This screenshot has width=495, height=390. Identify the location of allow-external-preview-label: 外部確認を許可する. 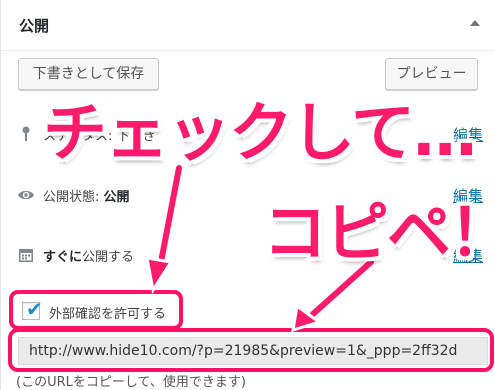
(107, 312).